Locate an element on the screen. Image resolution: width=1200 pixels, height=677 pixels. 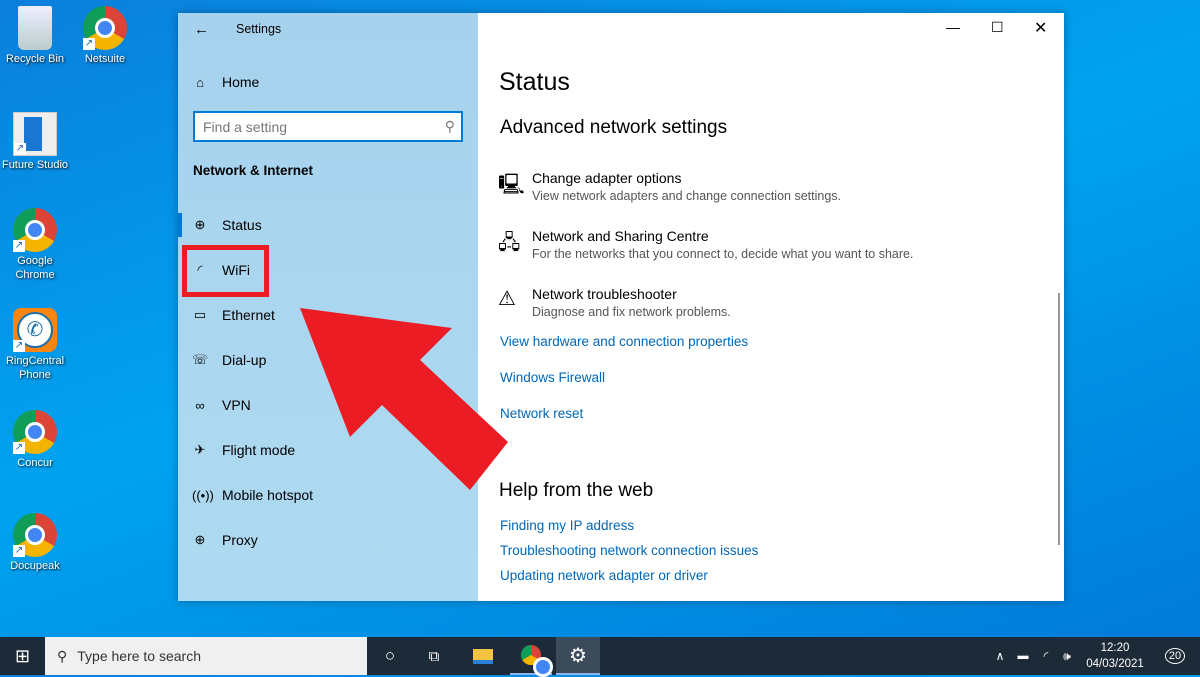
red-arrow-annotation is located at coordinates (404, 399).